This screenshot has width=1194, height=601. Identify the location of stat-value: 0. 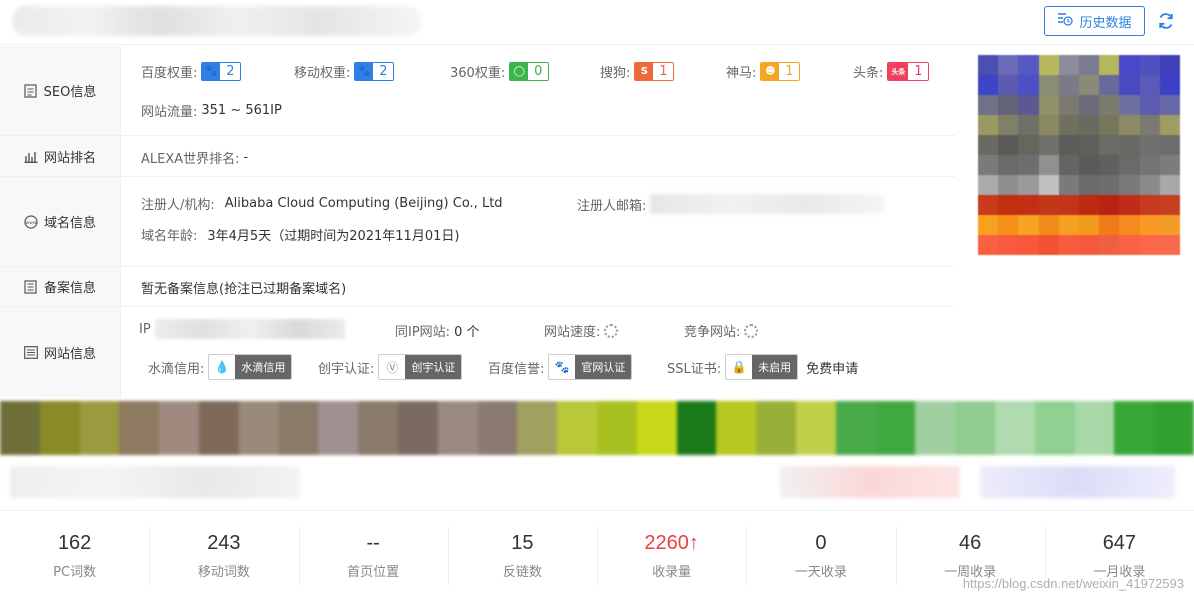
(821, 543).